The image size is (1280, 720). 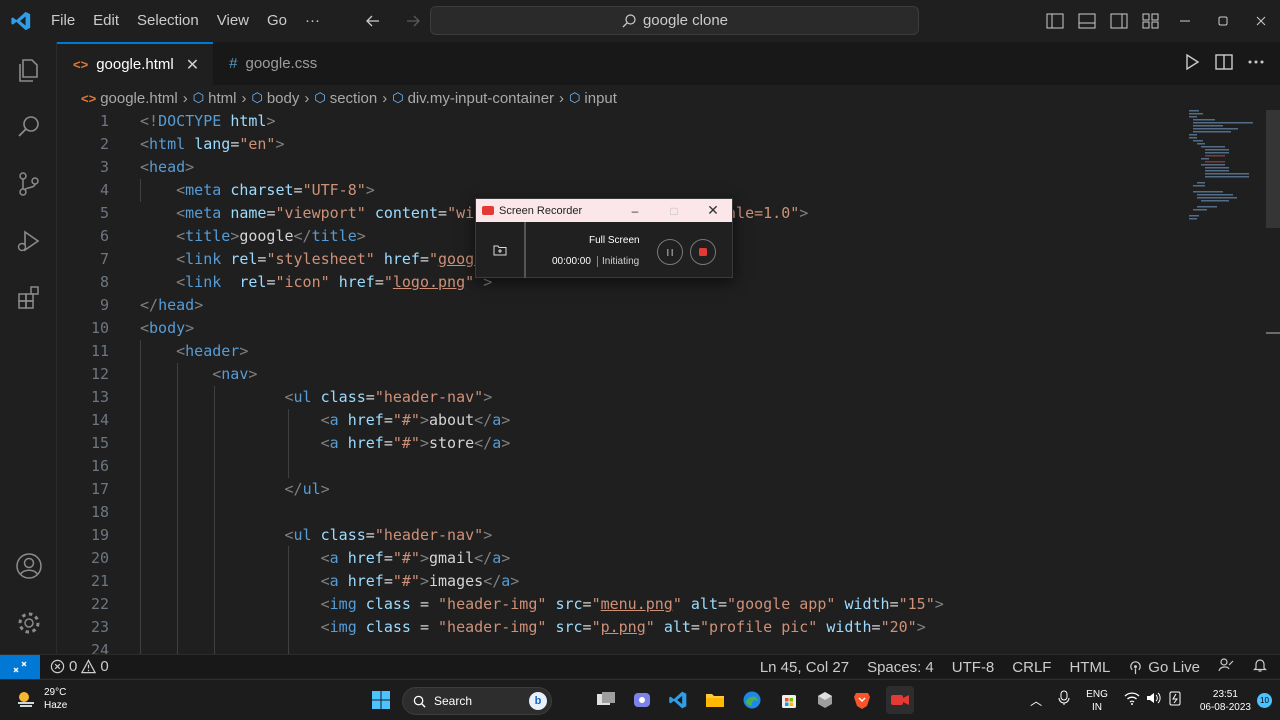 What do you see at coordinates (1220, 170) in the screenshot?
I see `minimap` at bounding box center [1220, 170].